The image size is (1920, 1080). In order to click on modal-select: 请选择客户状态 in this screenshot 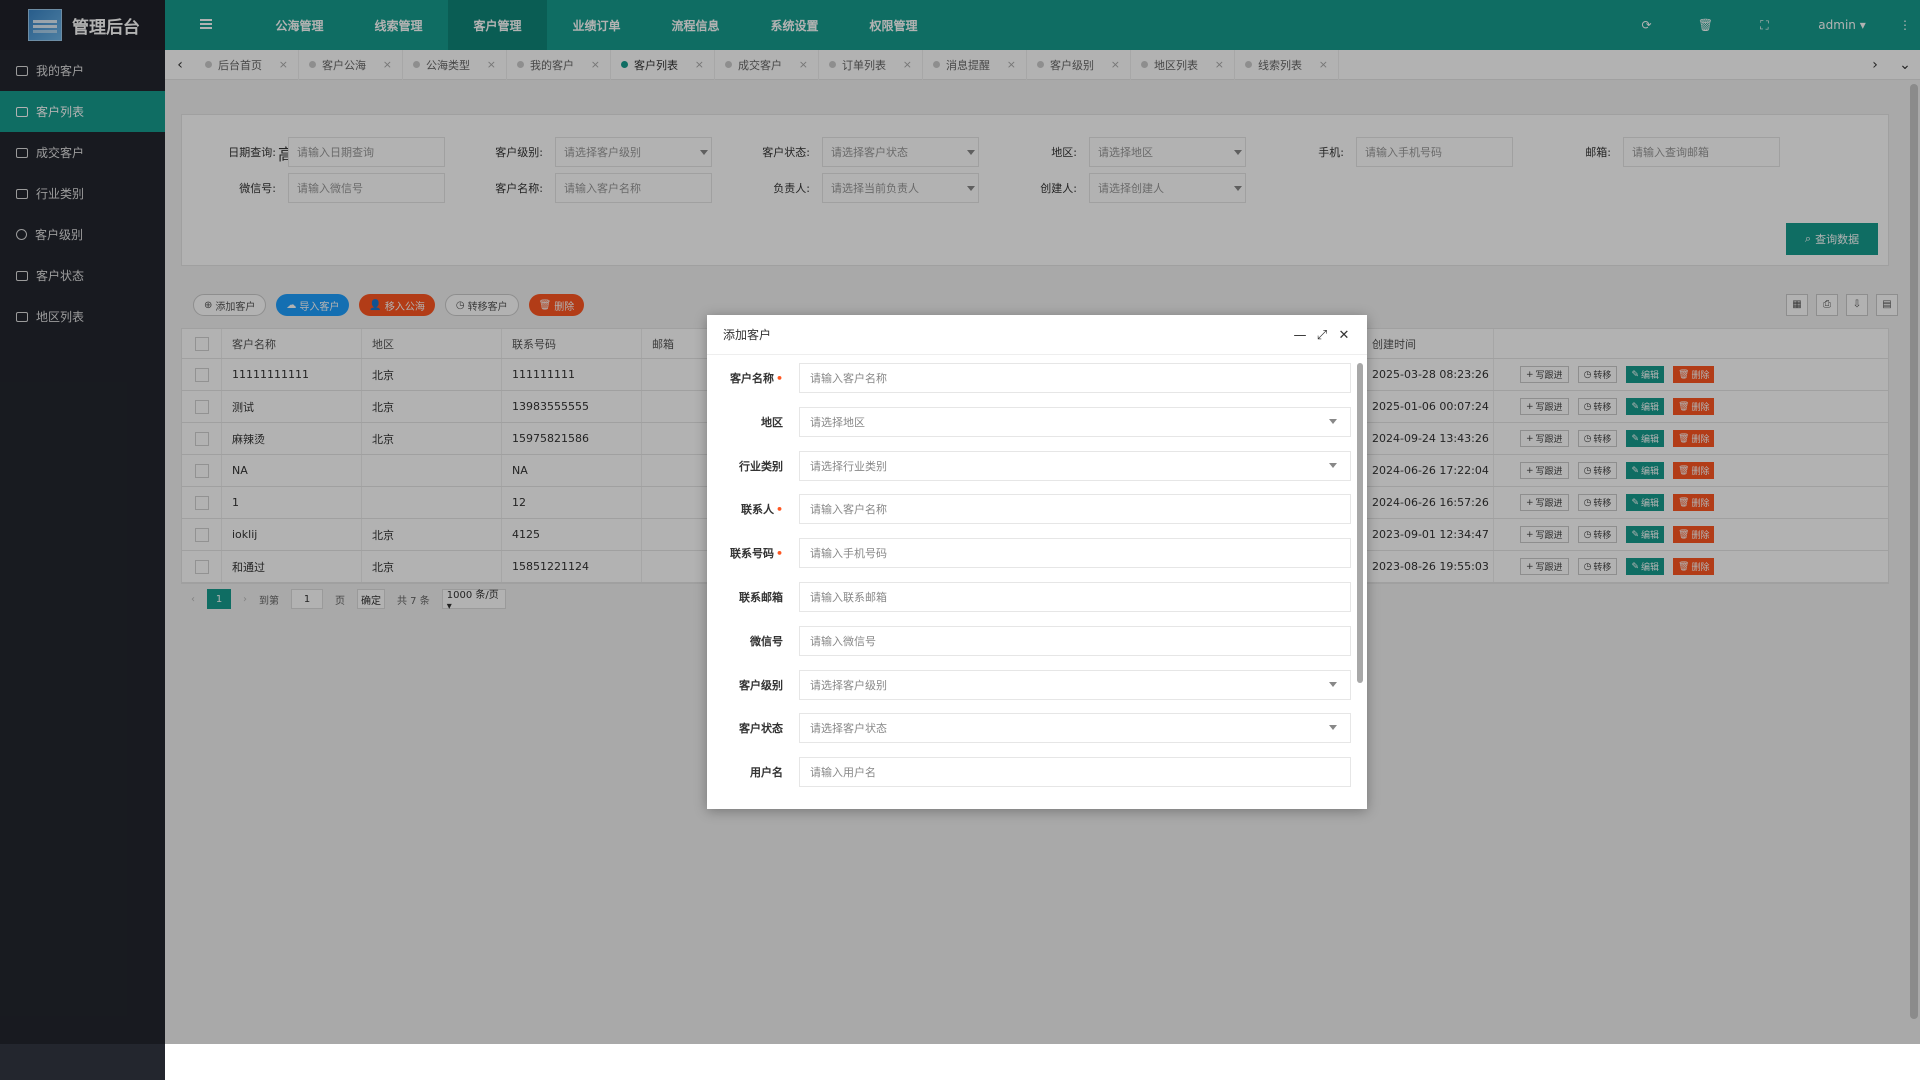, I will do `click(1075, 728)`.